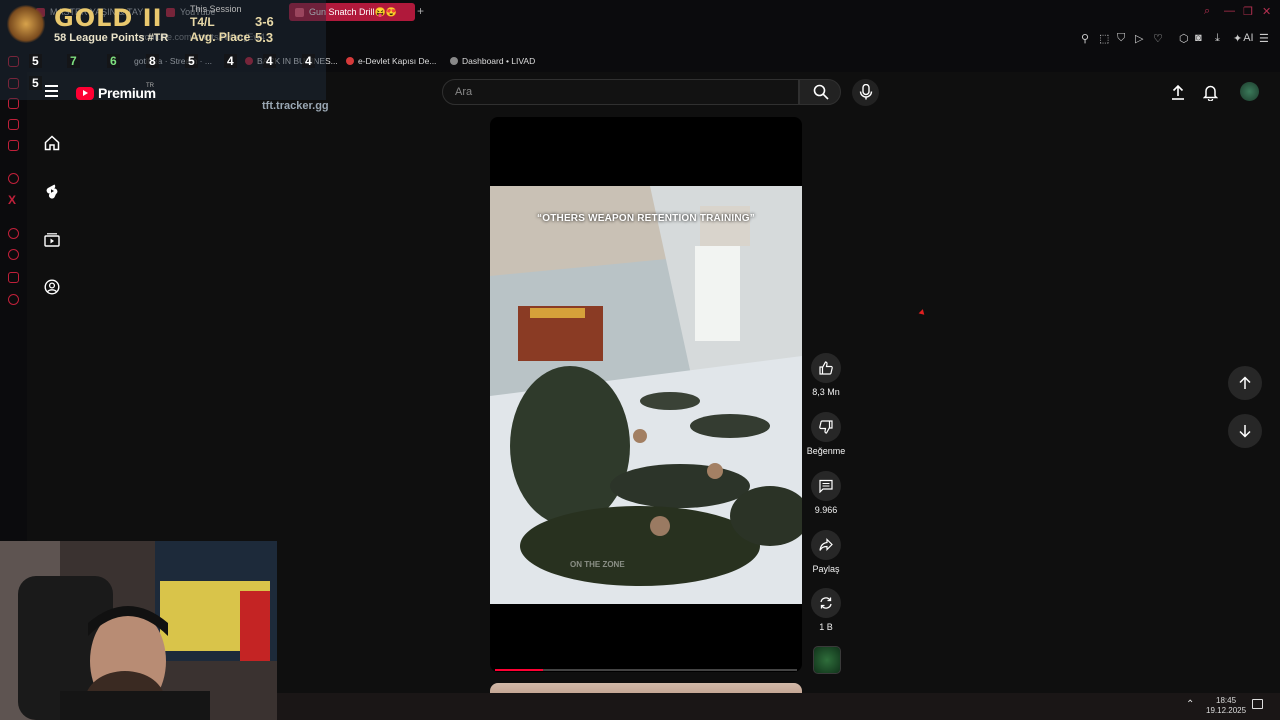 The height and width of the screenshot is (720, 1280). Describe the element at coordinates (1158, 38) in the screenshot. I see `heart-icon: ♡` at that location.